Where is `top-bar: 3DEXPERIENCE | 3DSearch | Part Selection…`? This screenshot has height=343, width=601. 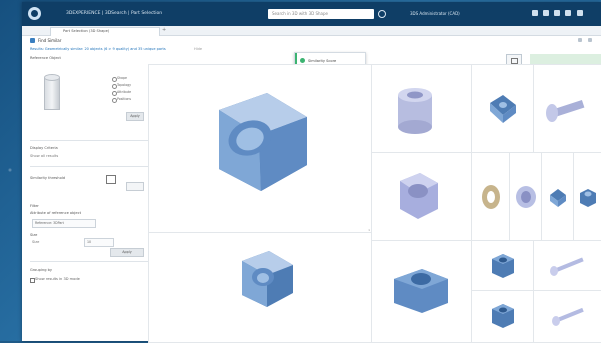 top-bar: 3DEXPERIENCE | 3DSearch | Part Selection… is located at coordinates (311, 14).